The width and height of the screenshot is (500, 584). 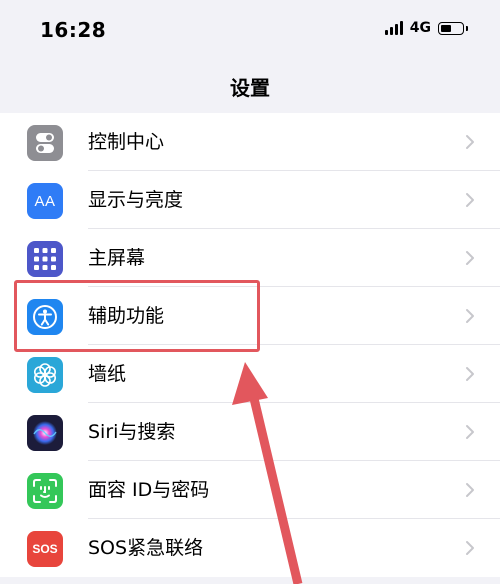 What do you see at coordinates (250, 374) in the screenshot?
I see `settings-row-wallpaper: 墙纸` at bounding box center [250, 374].